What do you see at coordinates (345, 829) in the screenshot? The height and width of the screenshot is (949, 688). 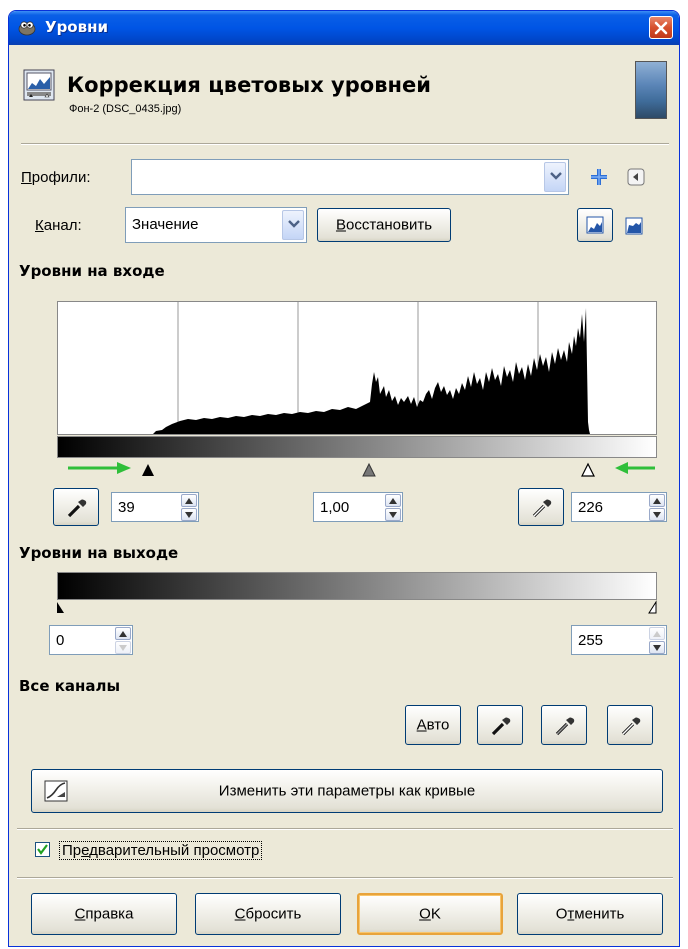 I see `preview-separator` at bounding box center [345, 829].